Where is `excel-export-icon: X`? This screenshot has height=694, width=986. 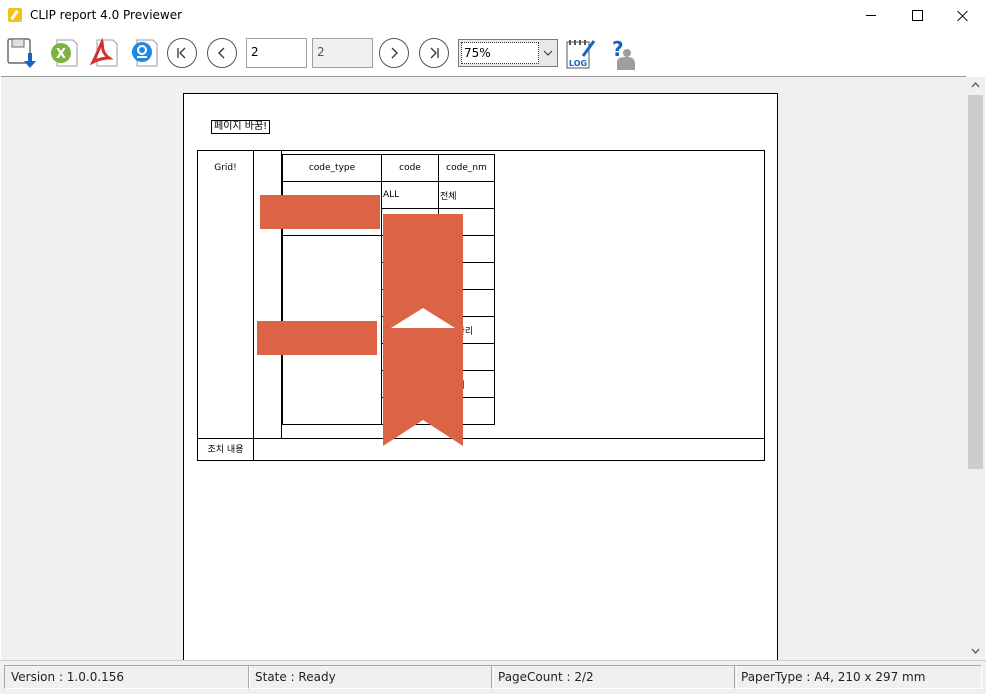 excel-export-icon: X is located at coordinates (64, 53).